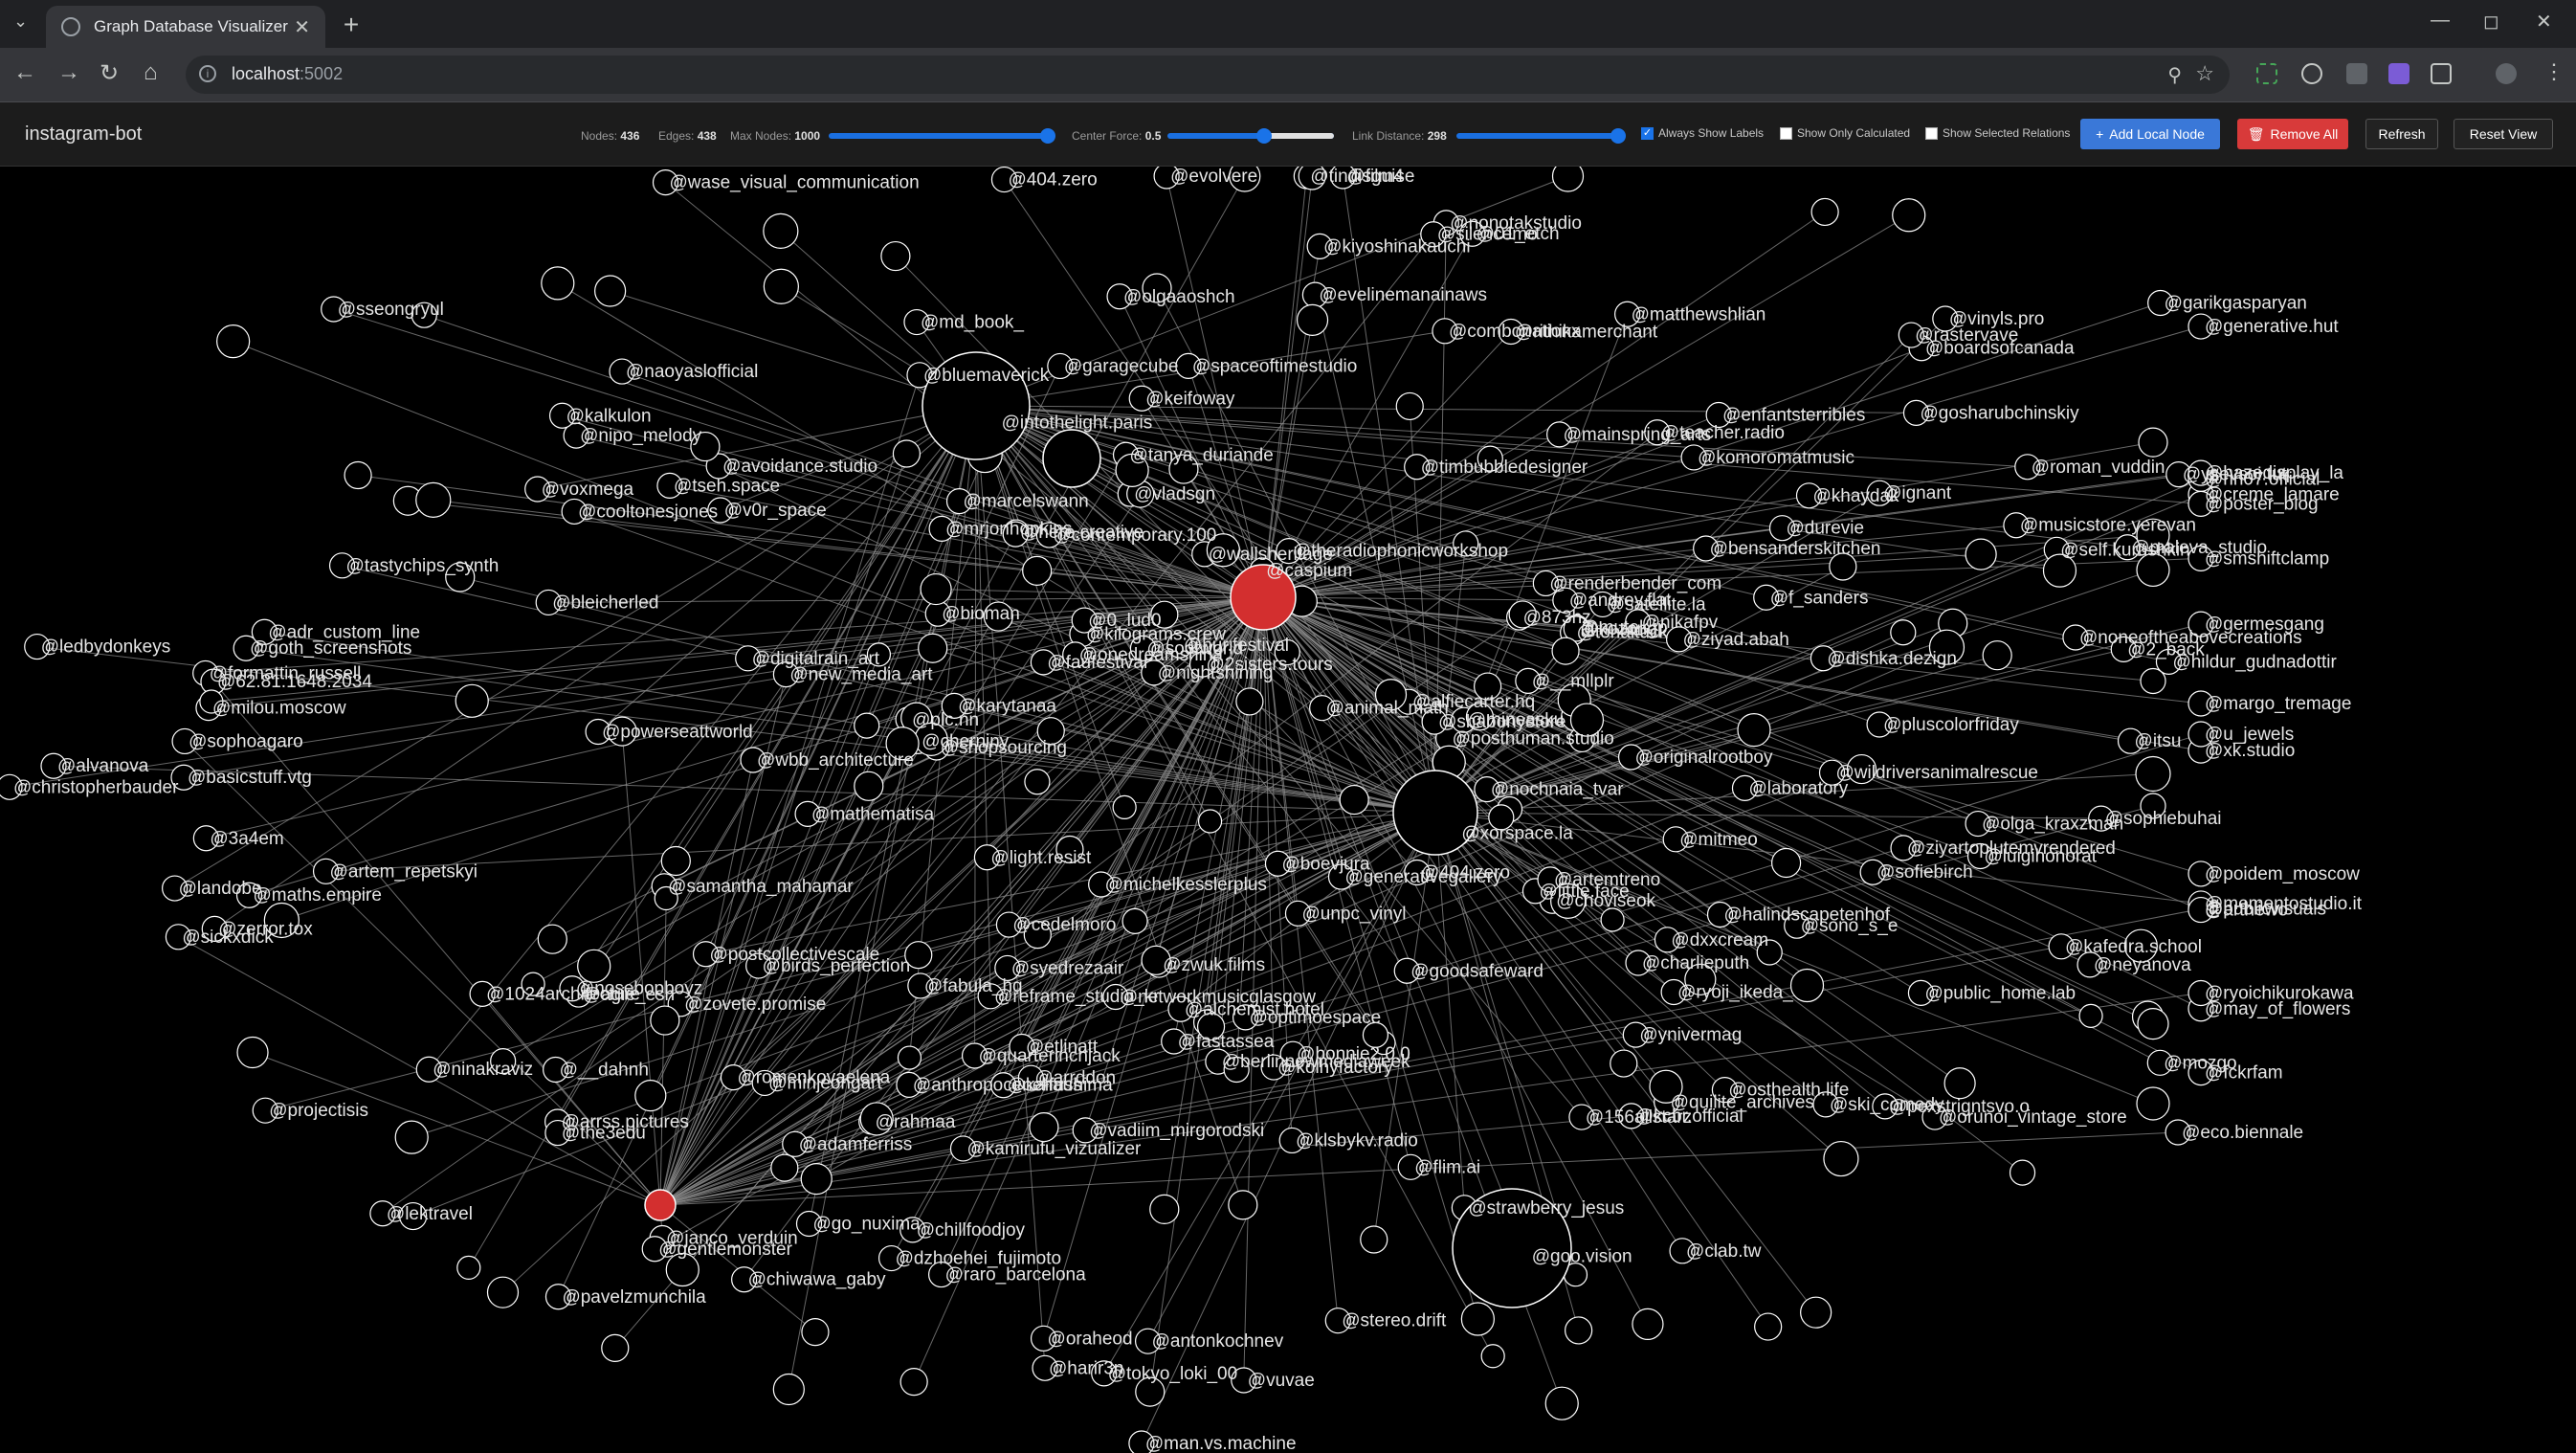  Describe the element at coordinates (2266, 73) in the screenshot. I see `extension-screen-icon` at that location.